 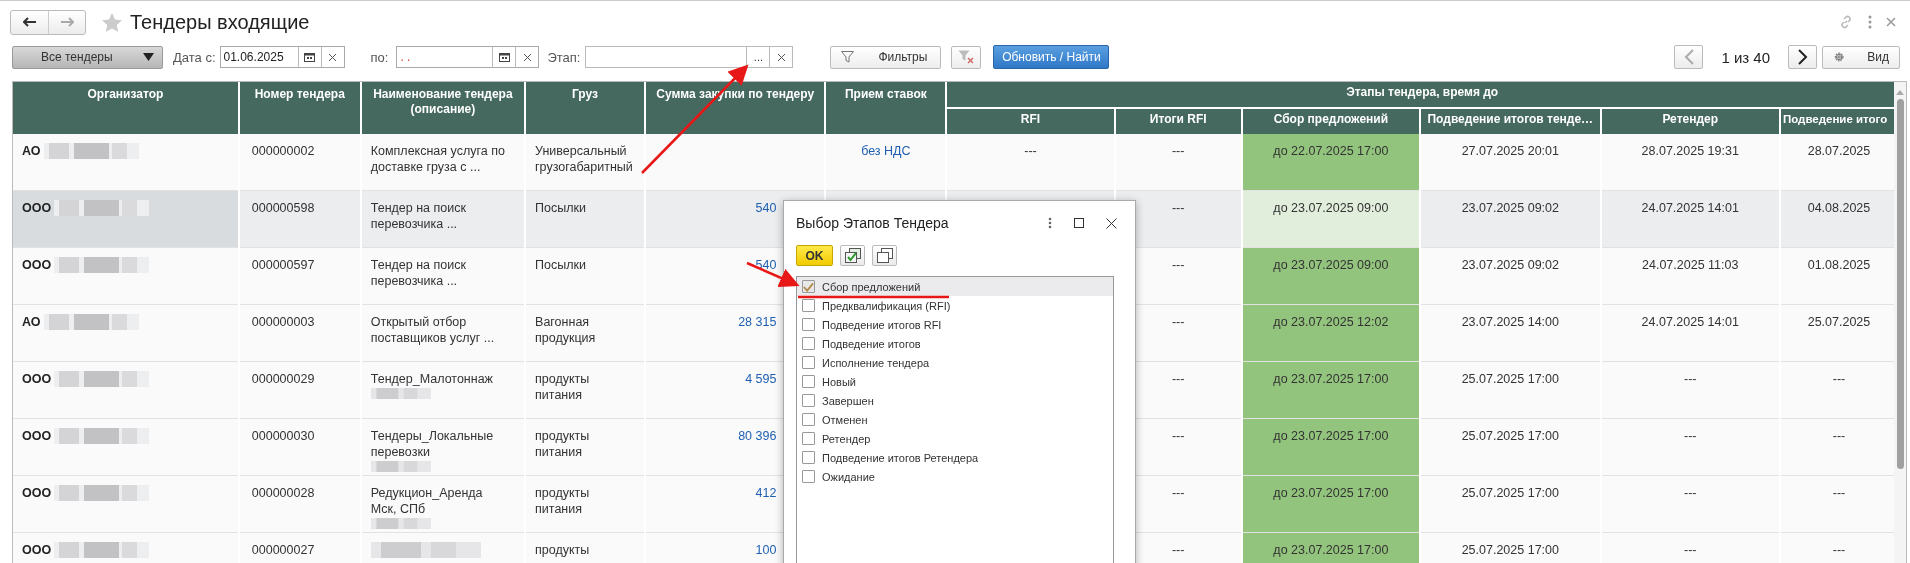 What do you see at coordinates (773, 274) in the screenshot?
I see `annotation-arrow` at bounding box center [773, 274].